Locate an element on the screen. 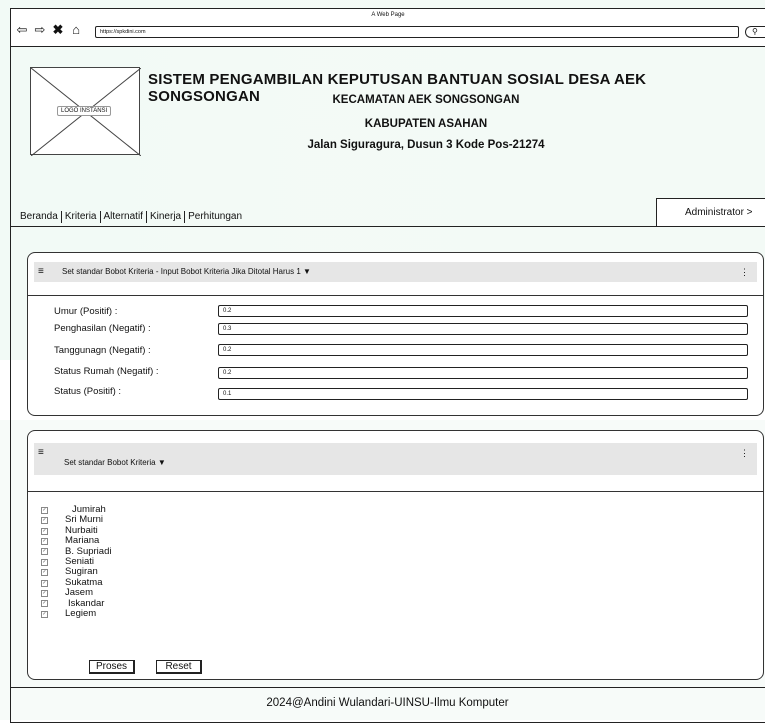 The image size is (765, 727). footer-divider is located at coordinates (387, 687).